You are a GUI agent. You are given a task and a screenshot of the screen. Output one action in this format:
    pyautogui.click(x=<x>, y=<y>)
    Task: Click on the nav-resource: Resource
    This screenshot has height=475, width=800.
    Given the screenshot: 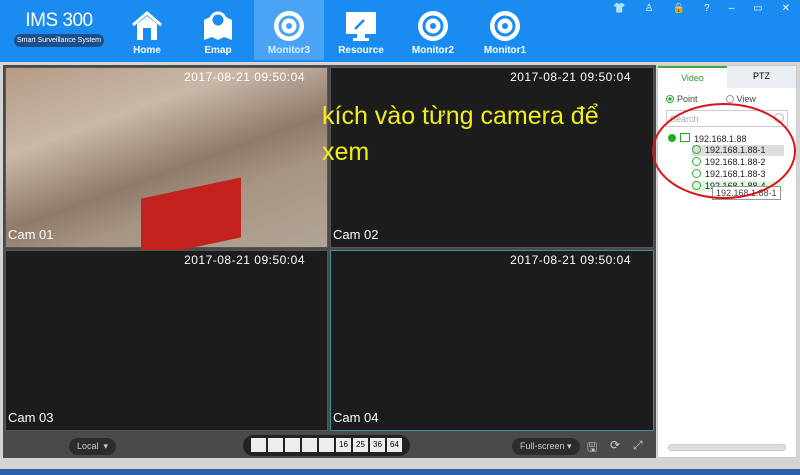 What is the action you would take?
    pyautogui.click(x=361, y=30)
    